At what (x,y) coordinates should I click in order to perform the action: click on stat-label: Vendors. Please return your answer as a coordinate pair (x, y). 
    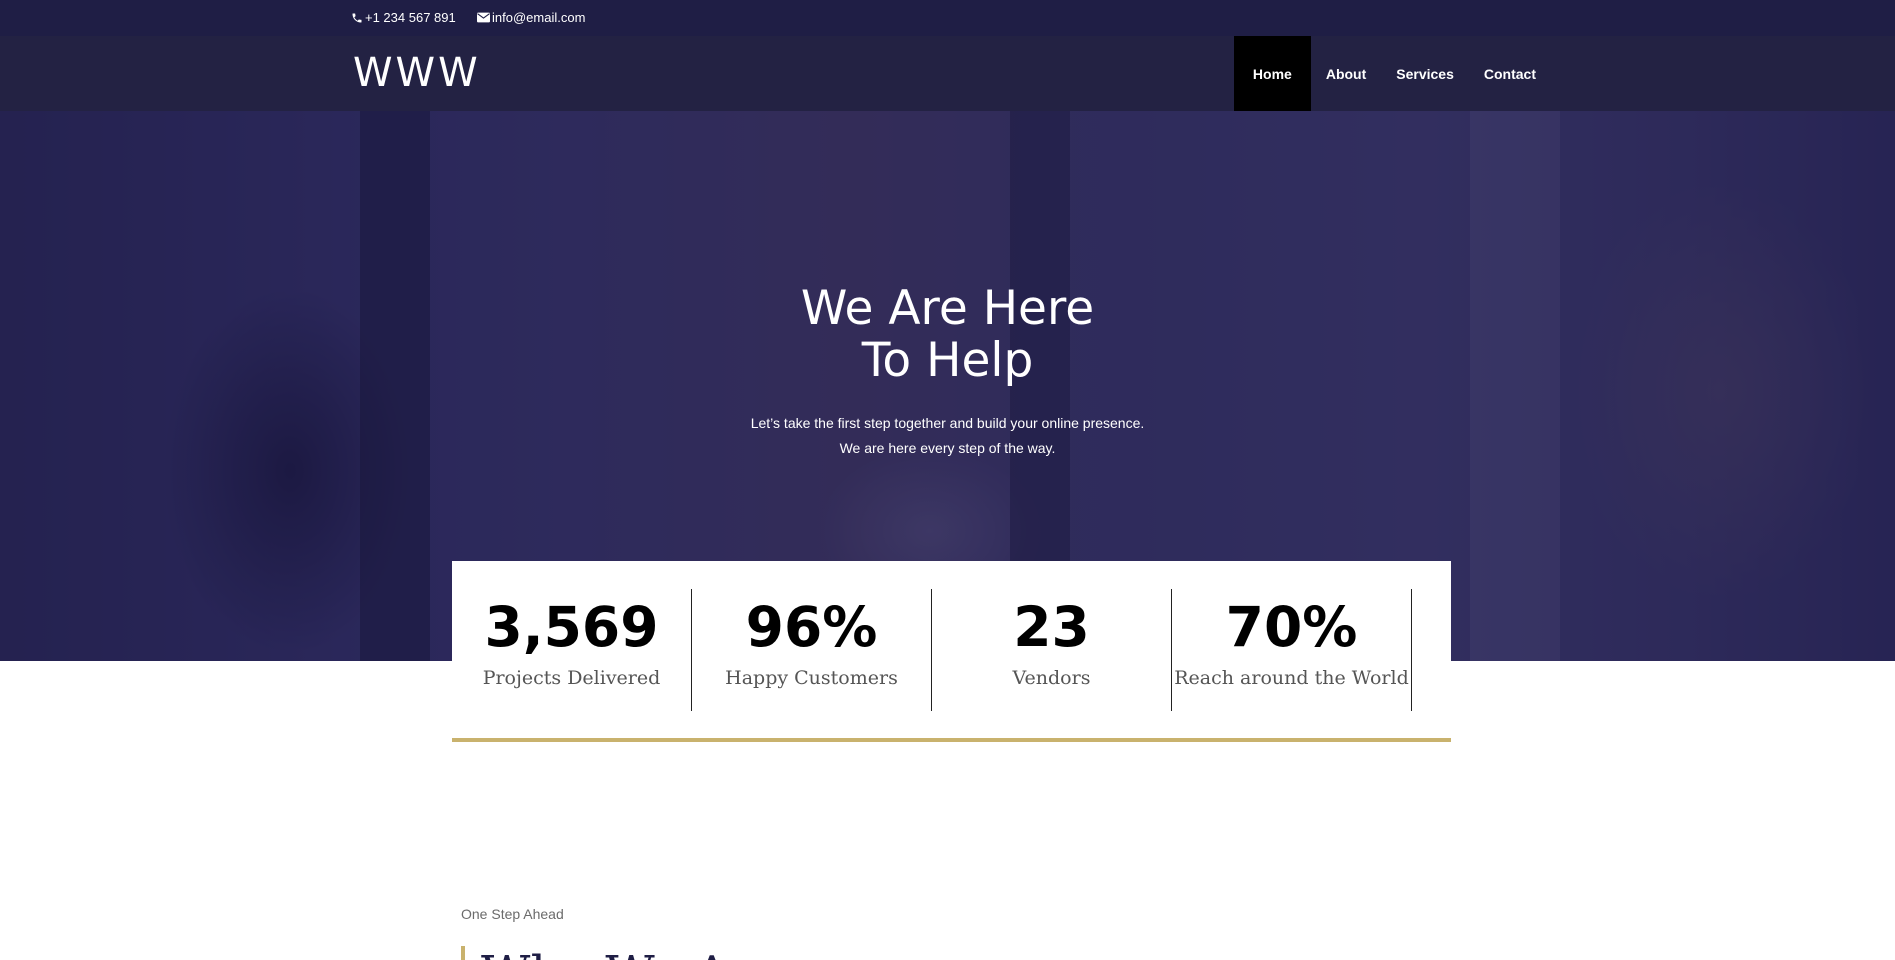
    Looking at the image, I should click on (1051, 678).